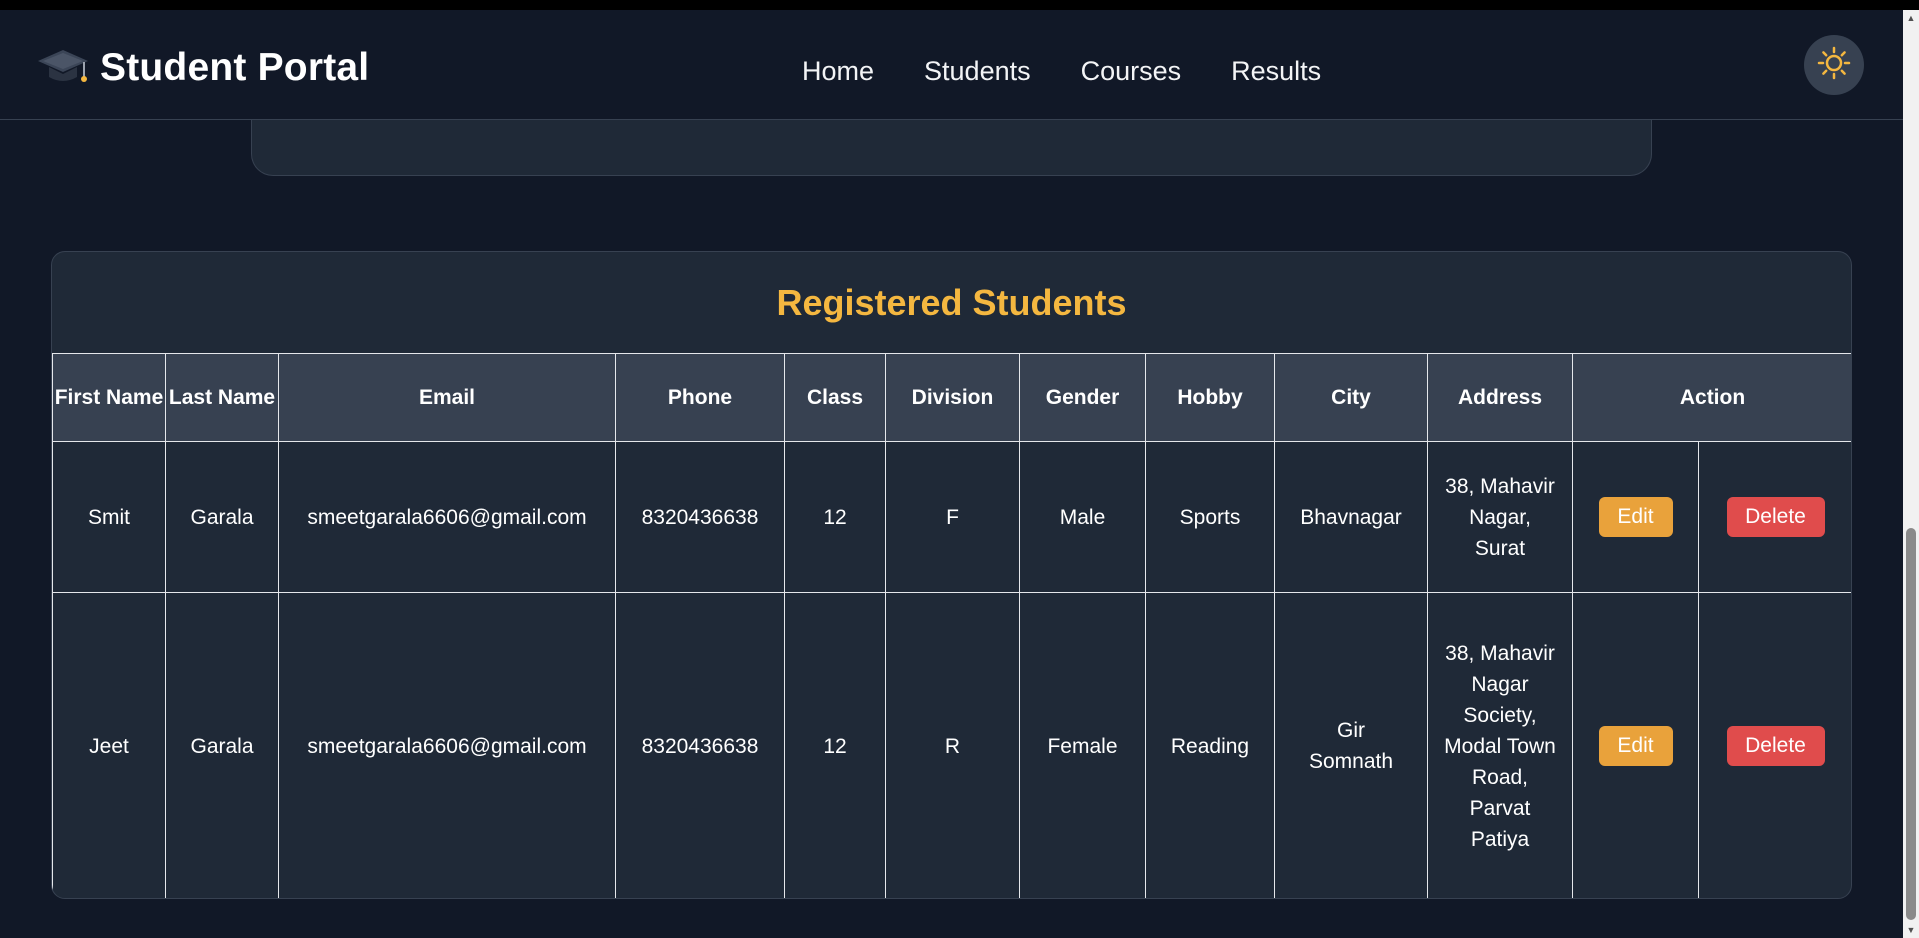  Describe the element at coordinates (835, 397) in the screenshot. I see `column-header-class: Class` at that location.